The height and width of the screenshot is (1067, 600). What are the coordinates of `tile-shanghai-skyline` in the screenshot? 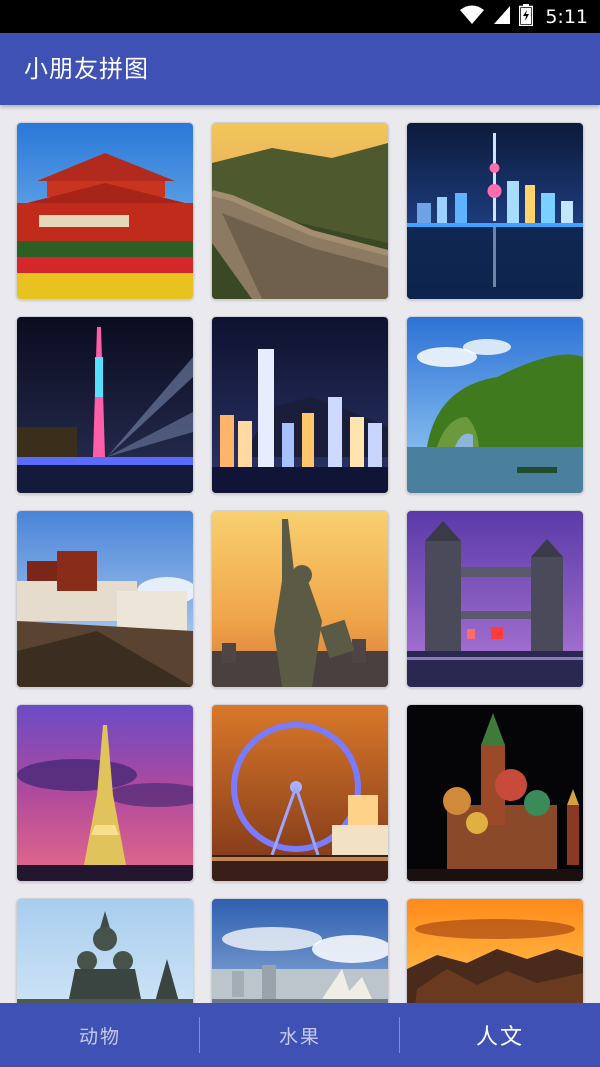 It's located at (495, 211).